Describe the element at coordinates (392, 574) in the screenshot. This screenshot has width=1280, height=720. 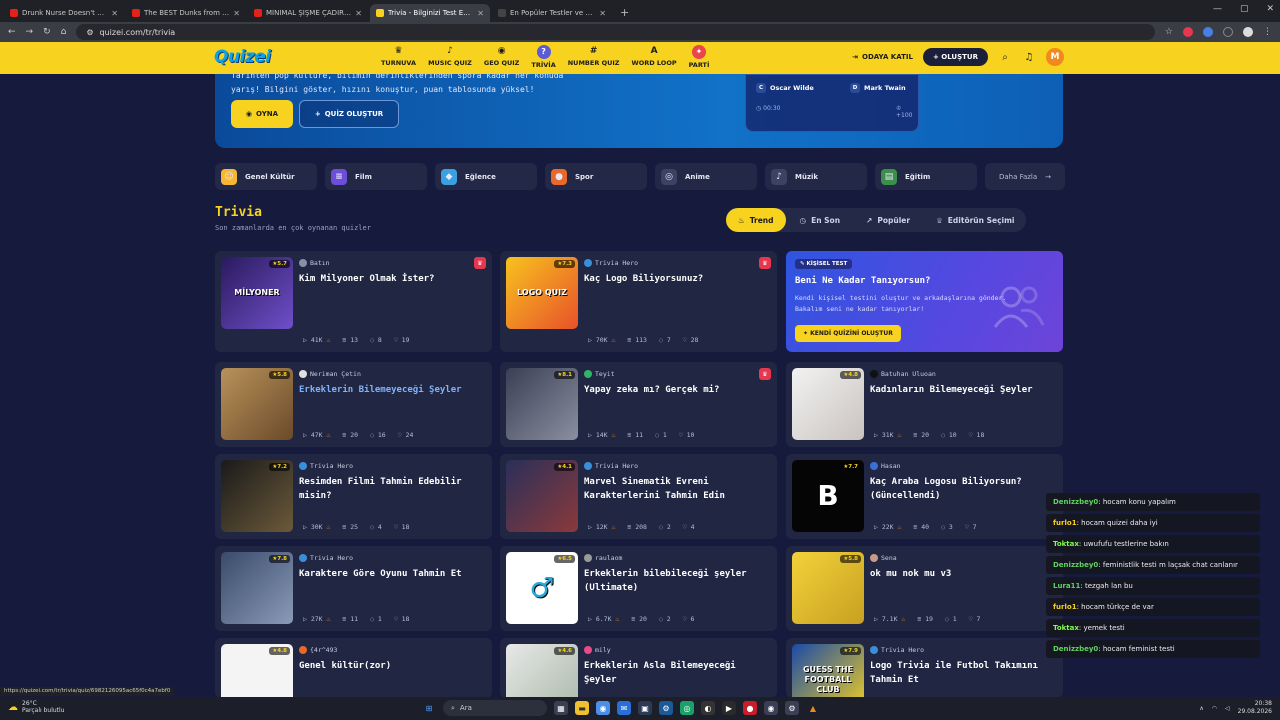
I see `quiz-title: Karaktere Göre Oyunu Tahmin Et` at that location.